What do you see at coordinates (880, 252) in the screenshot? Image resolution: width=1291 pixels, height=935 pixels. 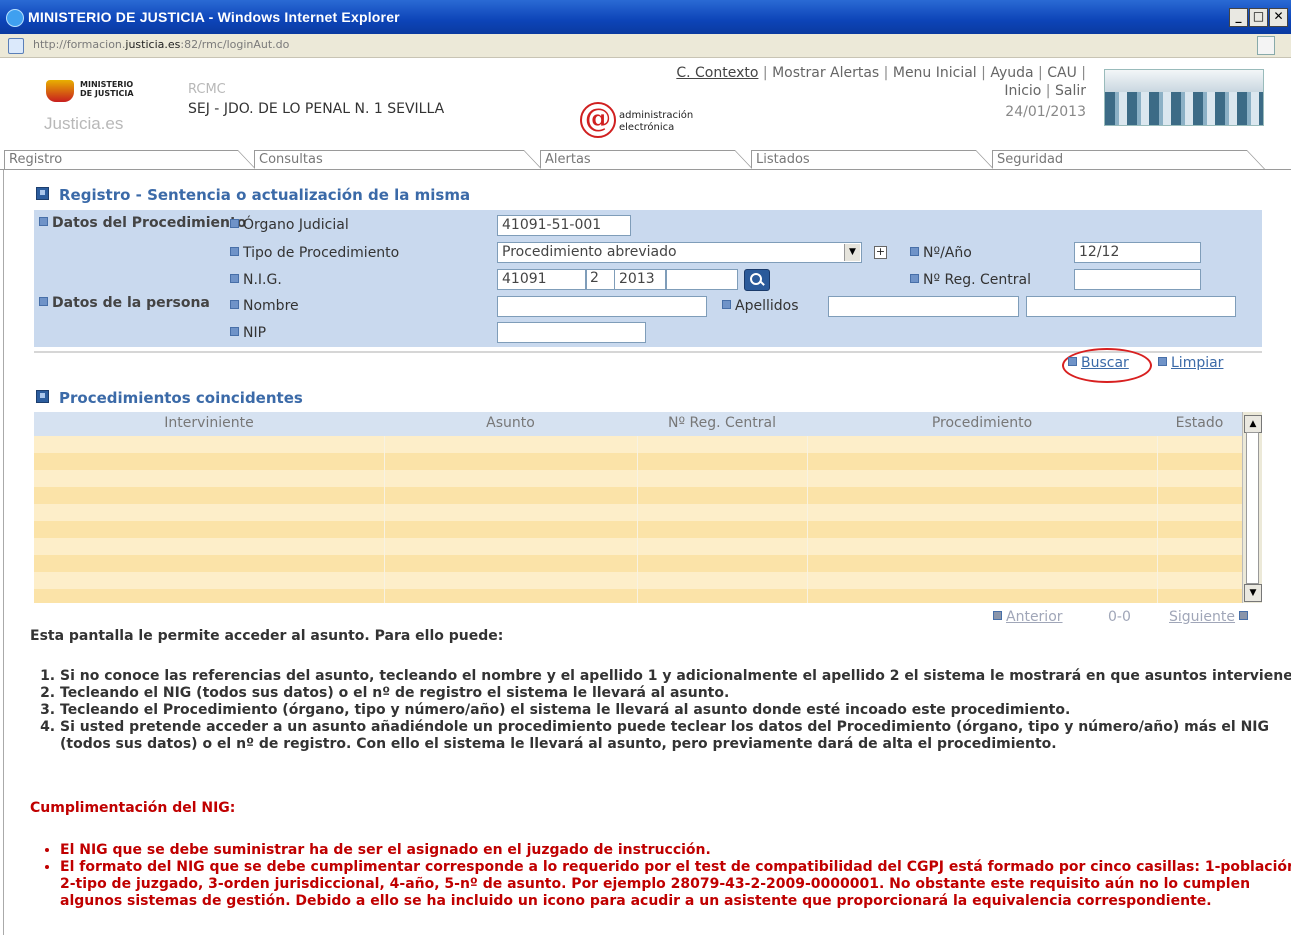 I see `add-procedimiento-icon: +` at bounding box center [880, 252].